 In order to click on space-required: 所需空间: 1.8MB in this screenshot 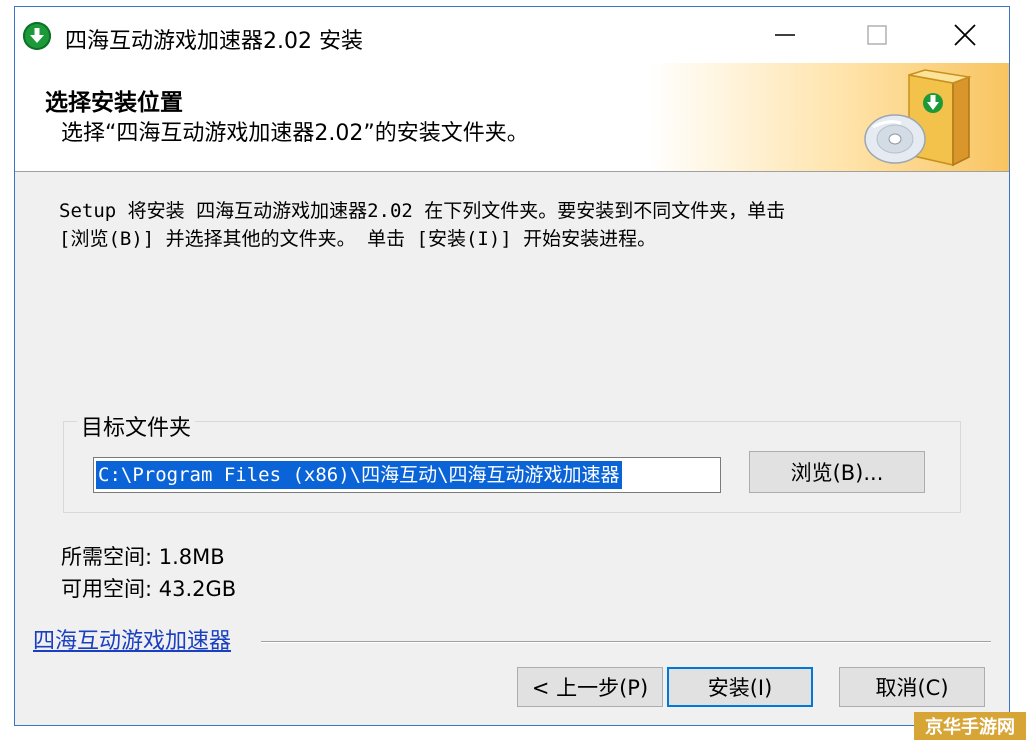, I will do `click(143, 557)`.